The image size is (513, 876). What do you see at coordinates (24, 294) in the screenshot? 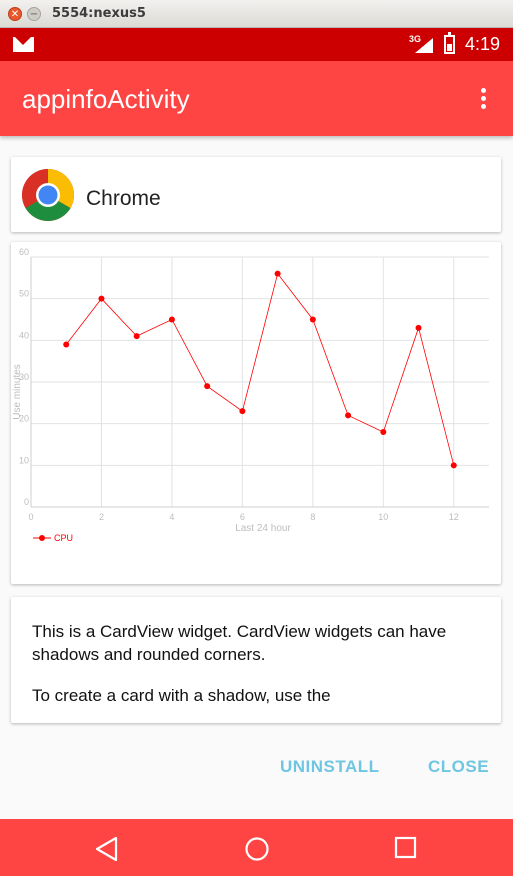
I see `y-tick-label: 50` at bounding box center [24, 294].